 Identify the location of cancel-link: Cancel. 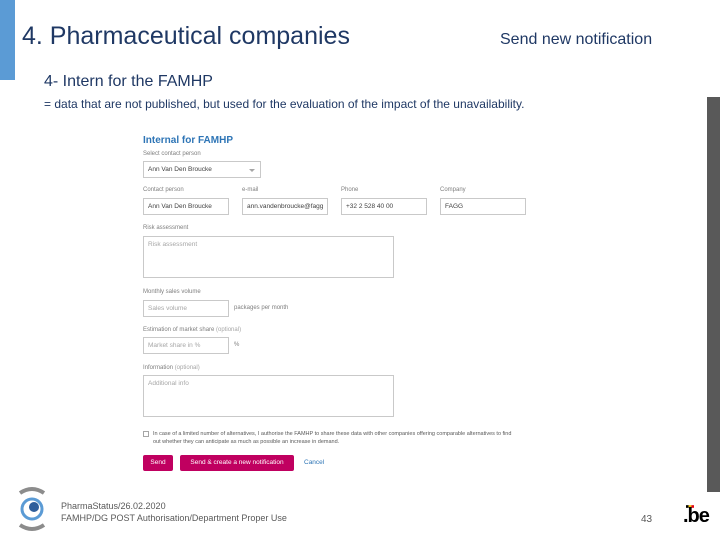
(314, 463).